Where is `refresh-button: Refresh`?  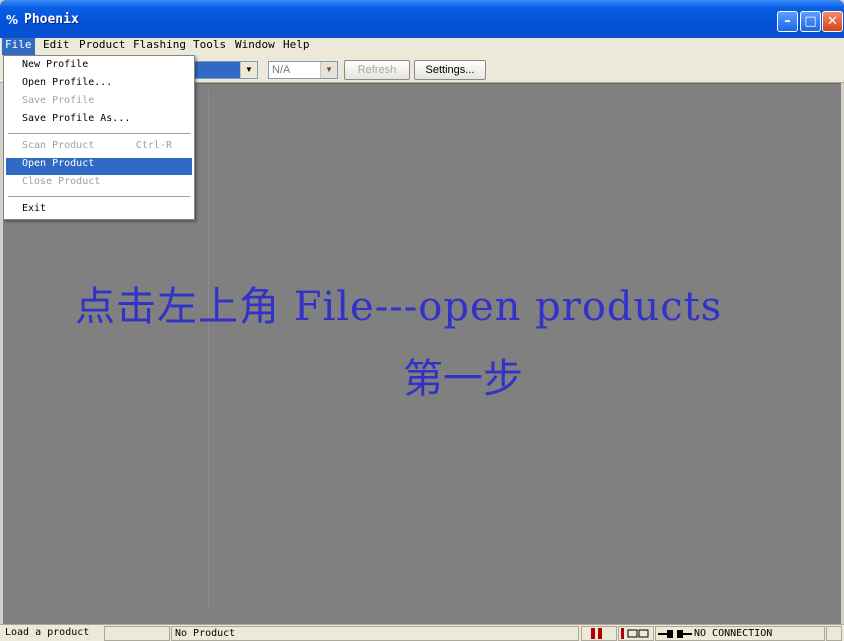 refresh-button: Refresh is located at coordinates (377, 70).